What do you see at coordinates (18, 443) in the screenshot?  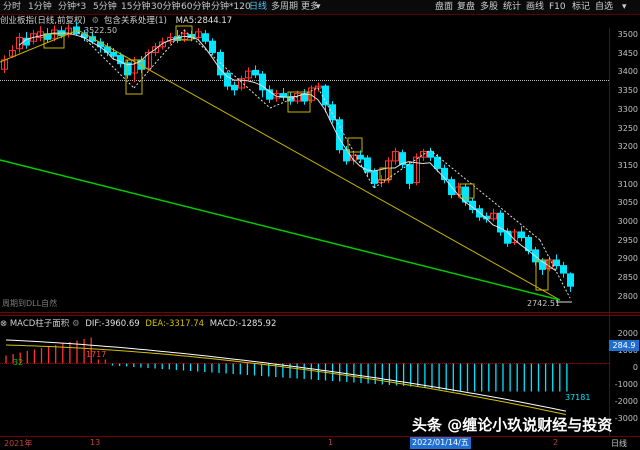 I see `date-2021: 2021年` at bounding box center [18, 443].